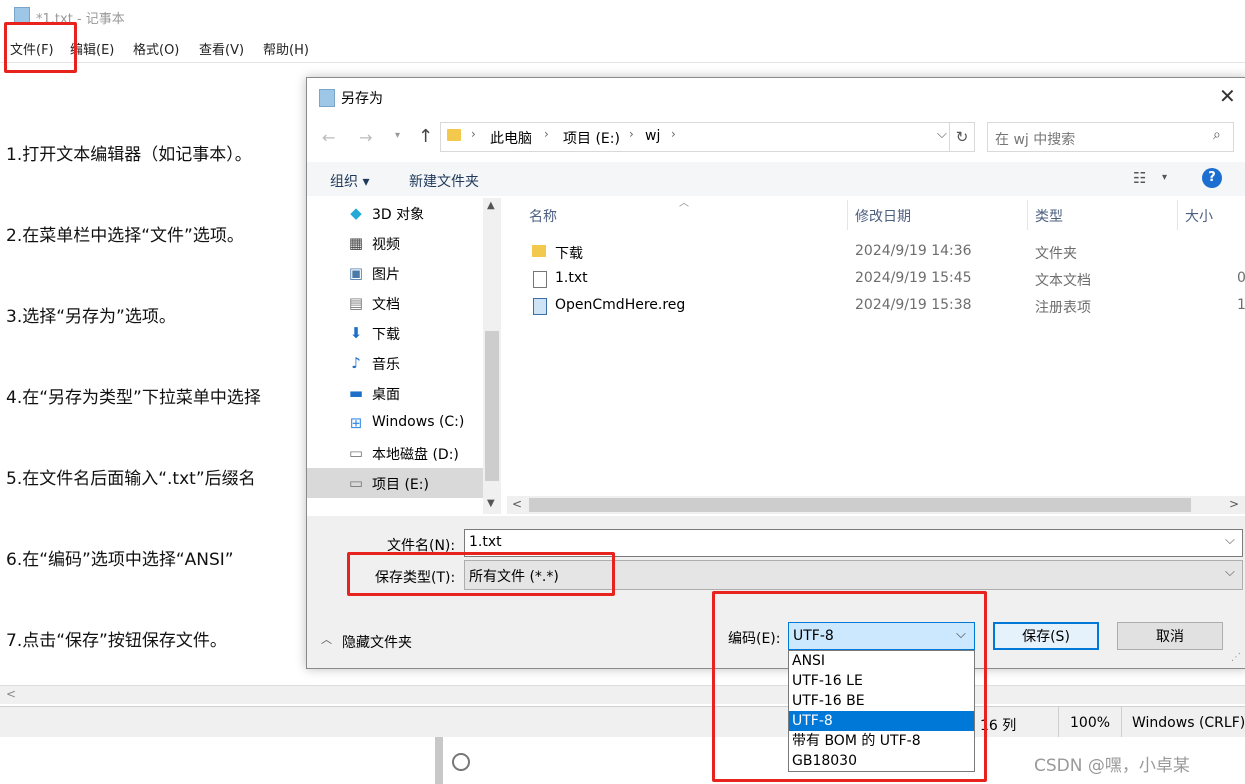 The image size is (1245, 784). I want to click on sidebar-item-documents: ▤ 文档, so click(395, 303).